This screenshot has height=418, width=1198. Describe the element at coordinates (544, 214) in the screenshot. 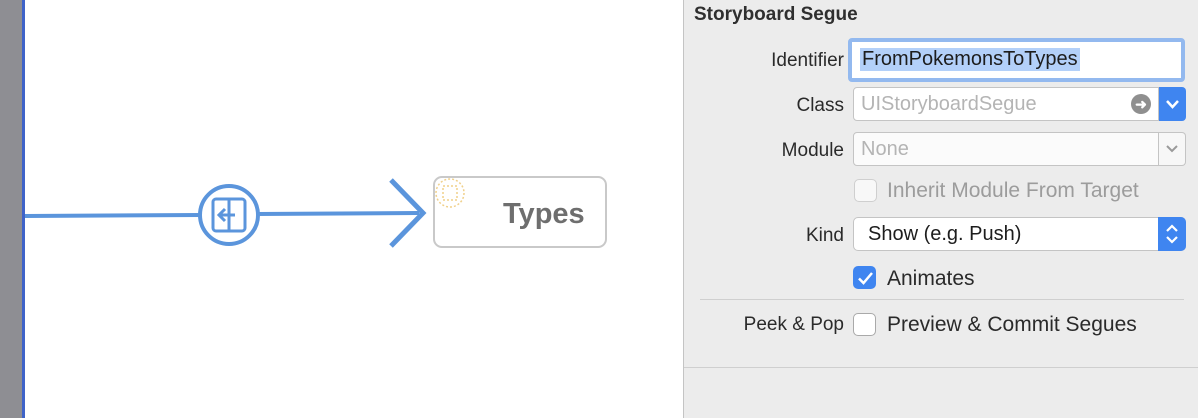

I see `scene-label: Types` at that location.